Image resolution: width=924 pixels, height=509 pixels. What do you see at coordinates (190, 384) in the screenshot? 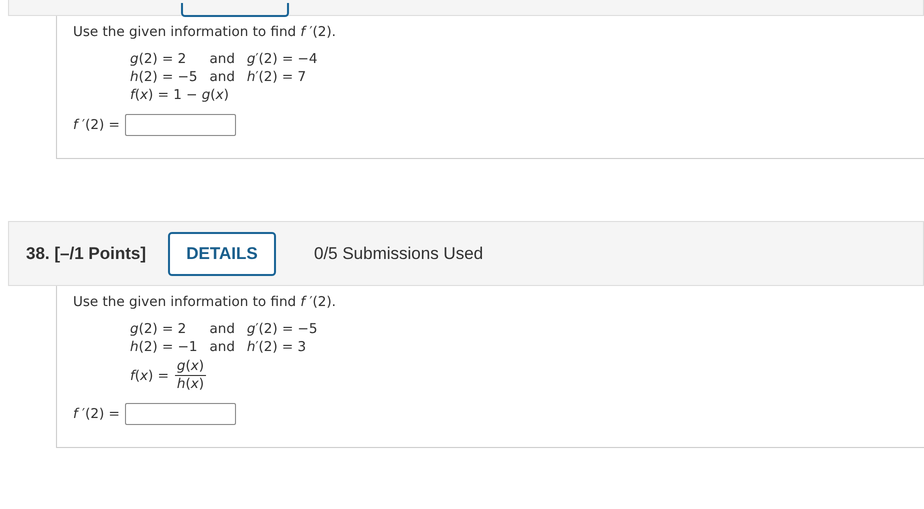
I see `denominator: h(x)` at bounding box center [190, 384].